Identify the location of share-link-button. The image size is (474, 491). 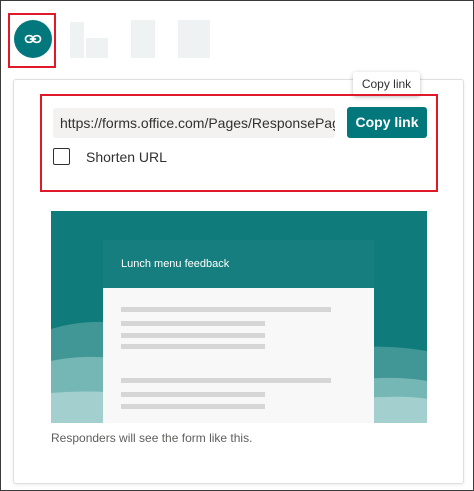
(33, 39).